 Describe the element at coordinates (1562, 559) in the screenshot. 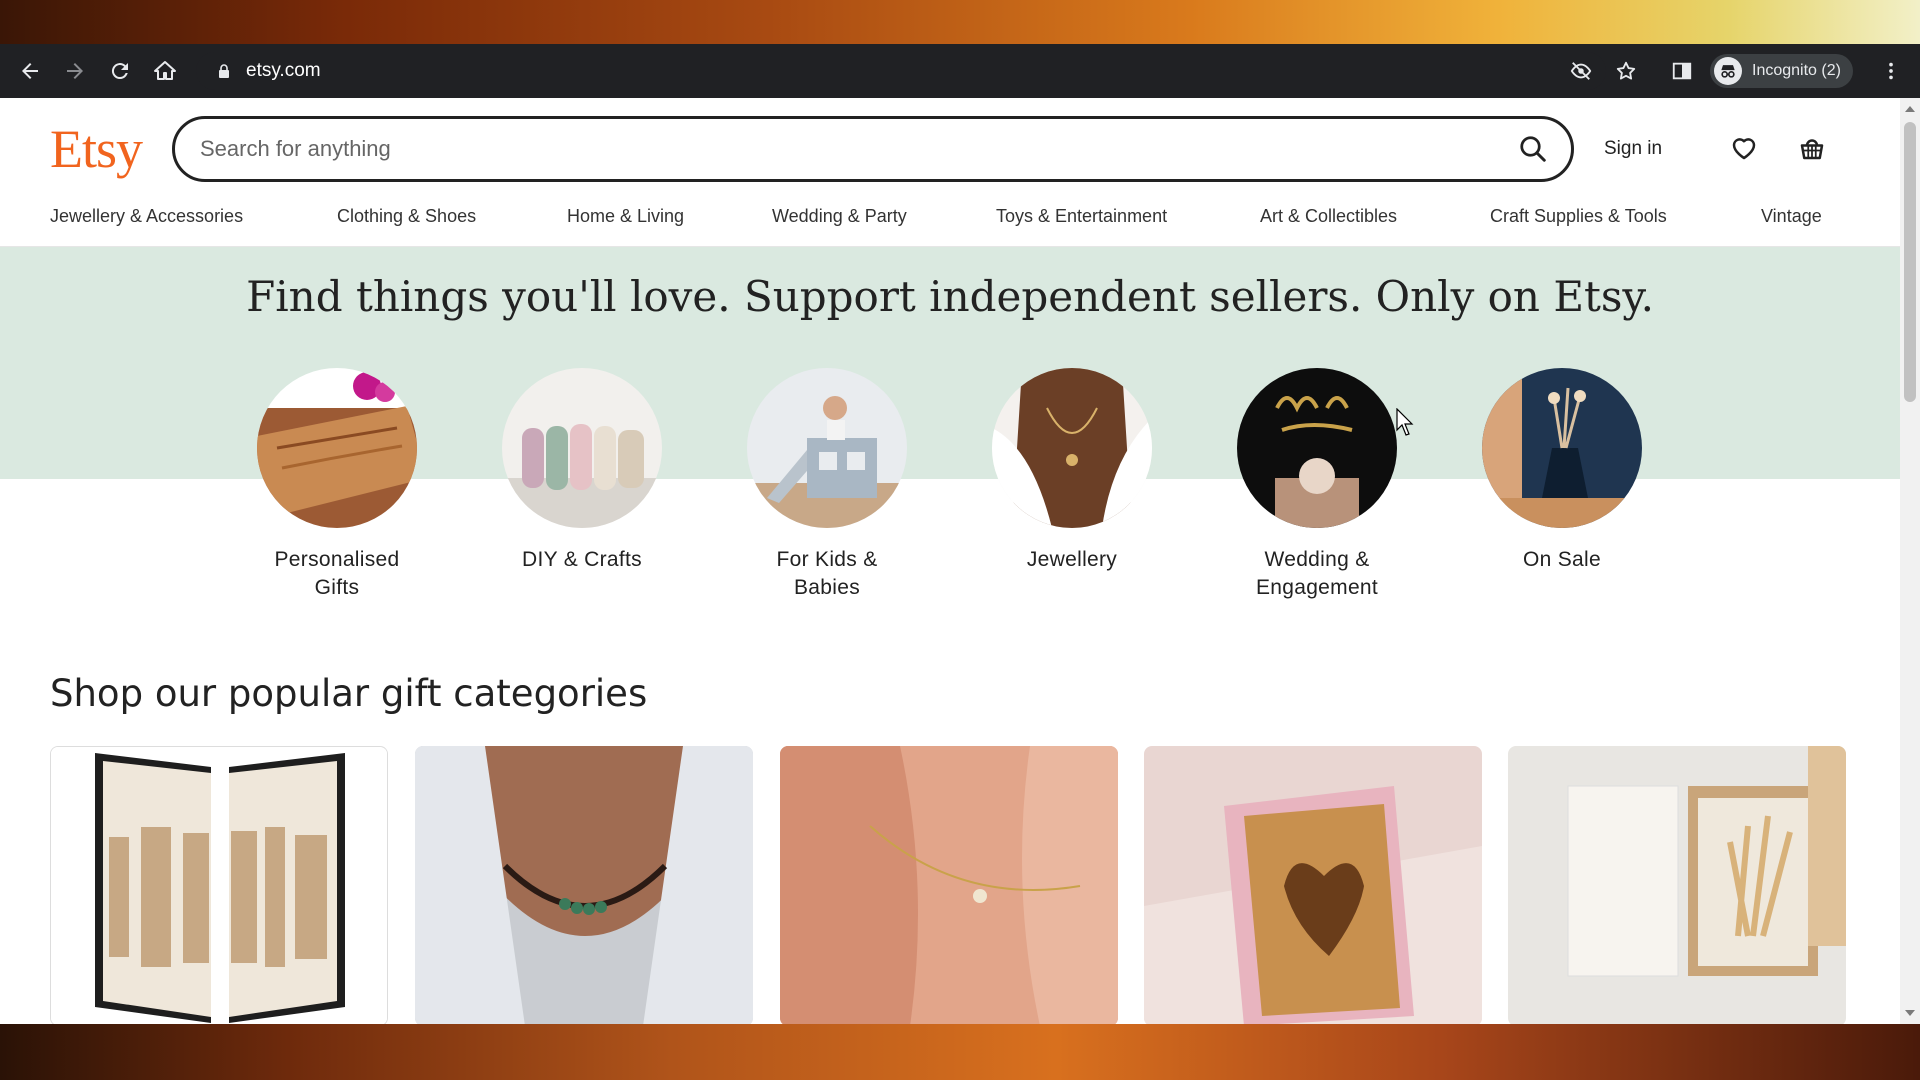

I see `circle-label: On Sale` at that location.